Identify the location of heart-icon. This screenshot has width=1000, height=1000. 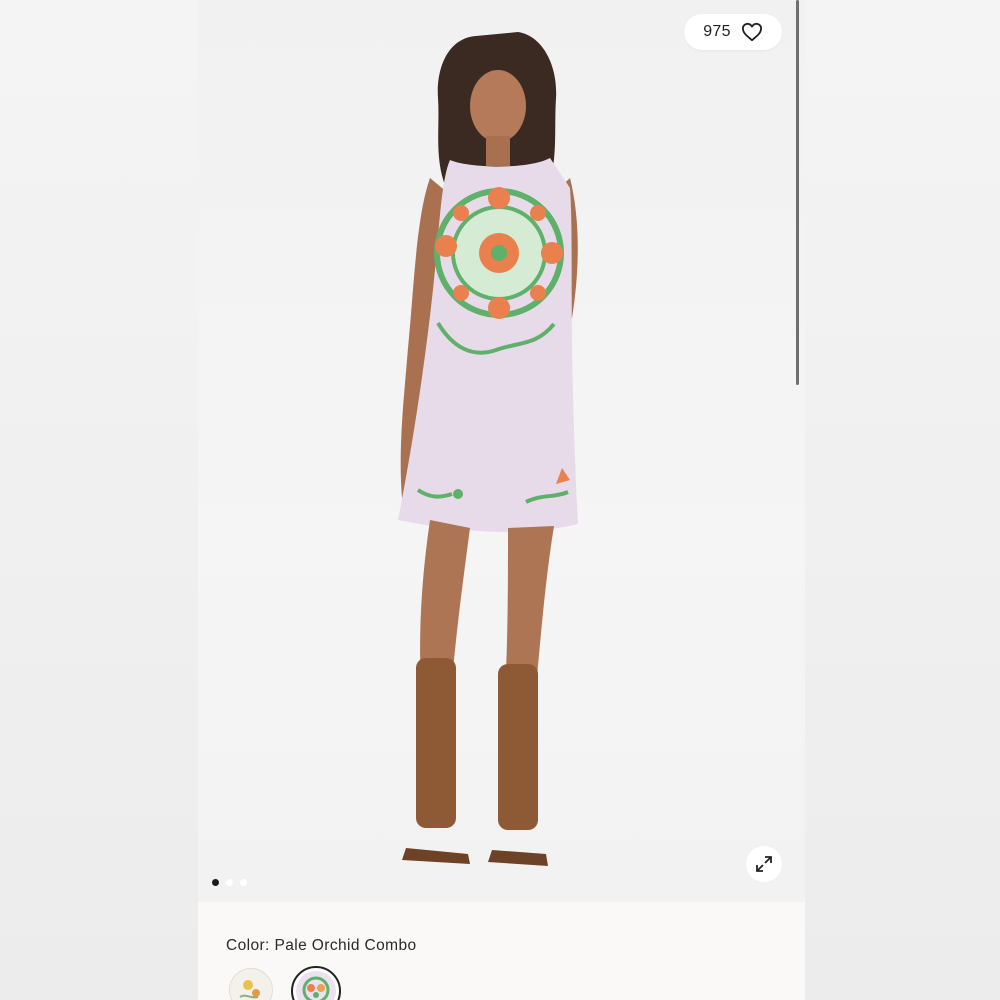
(751, 32).